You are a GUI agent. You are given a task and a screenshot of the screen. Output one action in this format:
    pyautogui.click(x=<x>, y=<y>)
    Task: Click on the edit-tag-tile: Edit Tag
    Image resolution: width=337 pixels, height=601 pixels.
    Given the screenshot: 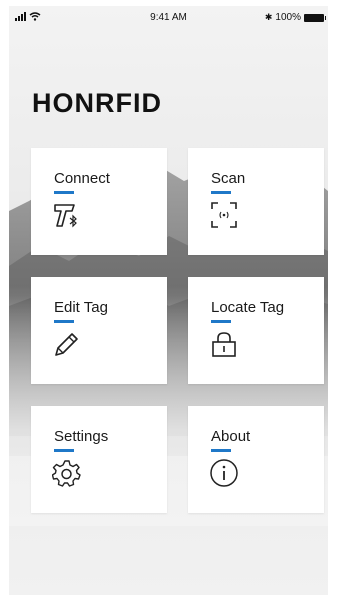 What is the action you would take?
    pyautogui.click(x=99, y=330)
    